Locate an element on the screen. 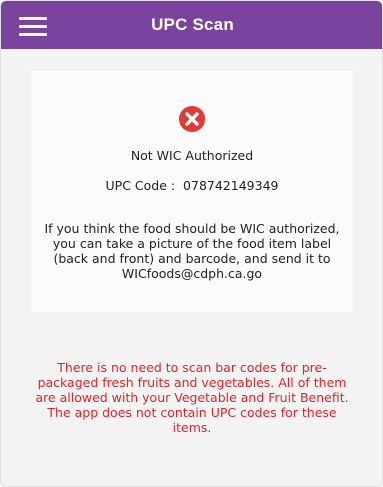 Image resolution: width=383 pixels, height=487 pixels. error-x-icon is located at coordinates (192, 119).